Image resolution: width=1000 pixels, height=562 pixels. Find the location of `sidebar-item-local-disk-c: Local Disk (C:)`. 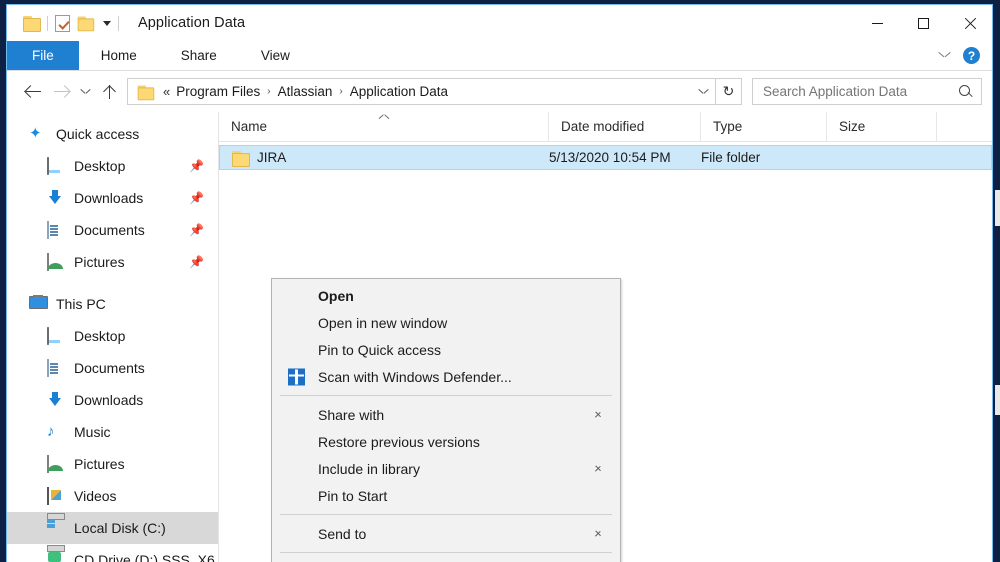

sidebar-item-local-disk-c: Local Disk (C:) is located at coordinates (112, 528).